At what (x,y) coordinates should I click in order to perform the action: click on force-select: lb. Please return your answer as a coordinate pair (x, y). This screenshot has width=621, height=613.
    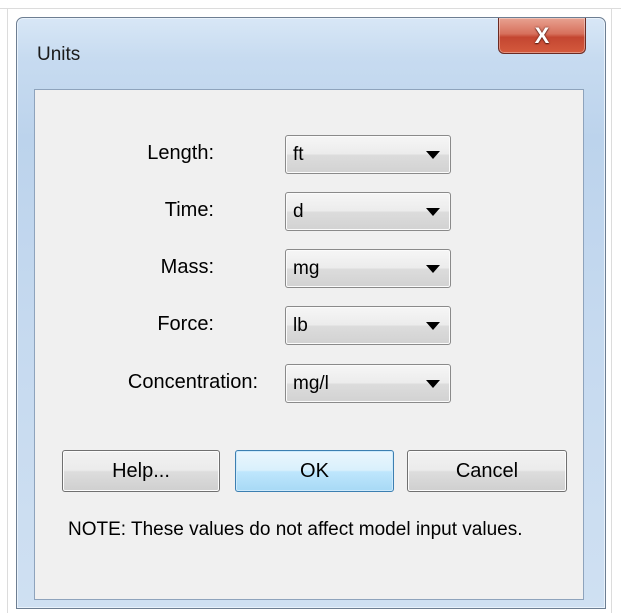
    Looking at the image, I should click on (368, 325).